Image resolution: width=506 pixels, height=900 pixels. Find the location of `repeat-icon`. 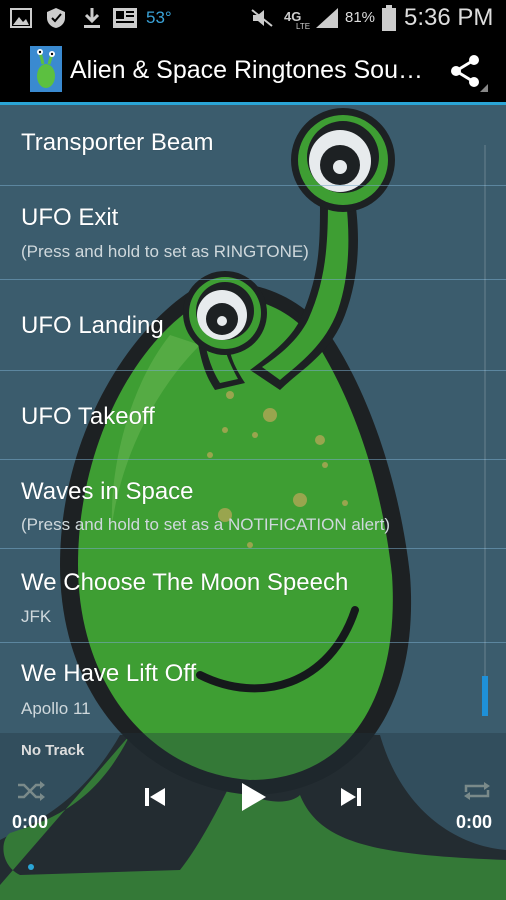

repeat-icon is located at coordinates (477, 791).